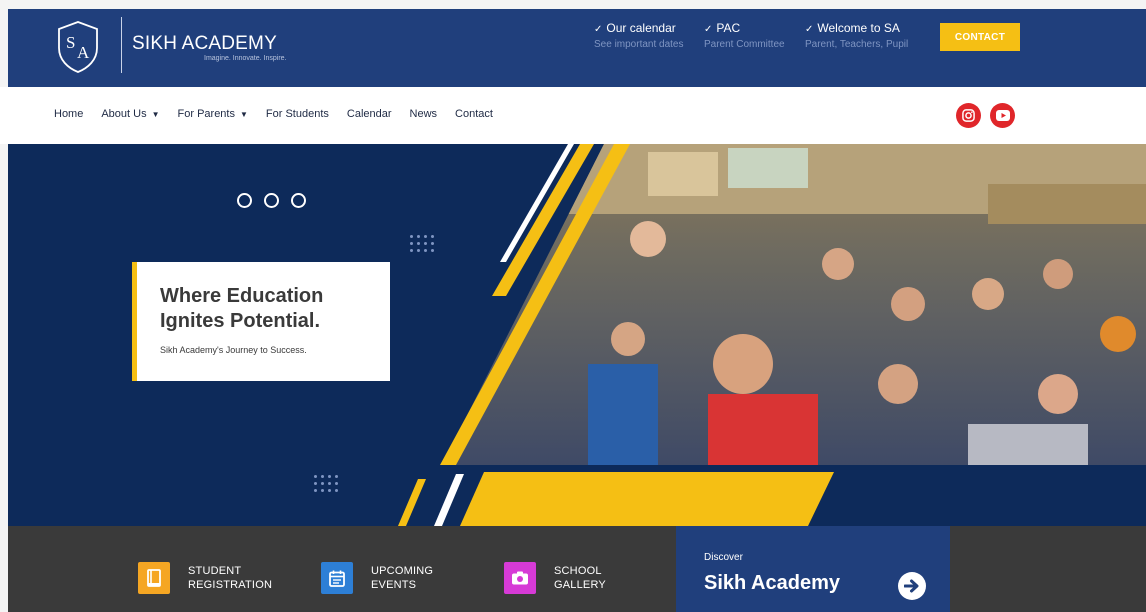 The width and height of the screenshot is (1146, 612). I want to click on nav-news: News, so click(424, 114).